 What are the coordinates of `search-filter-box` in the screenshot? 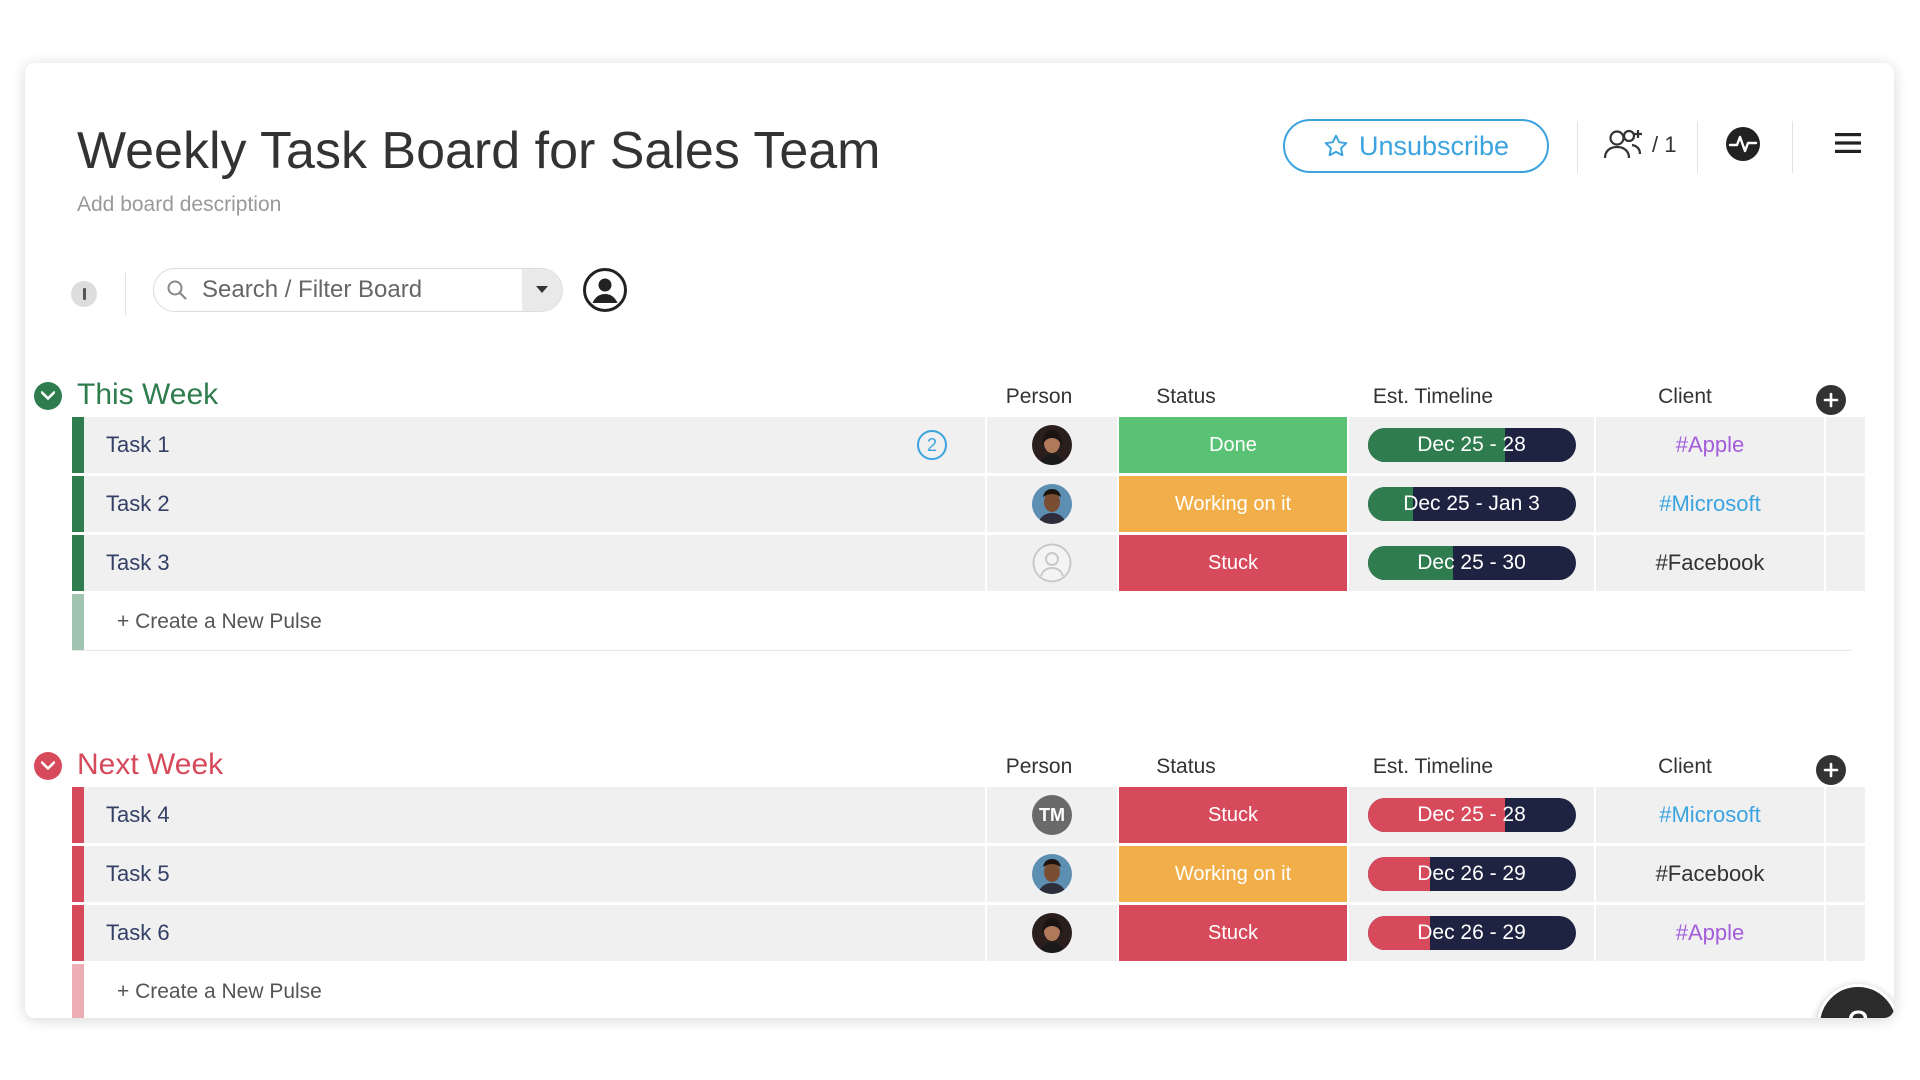 It's located at (358, 290).